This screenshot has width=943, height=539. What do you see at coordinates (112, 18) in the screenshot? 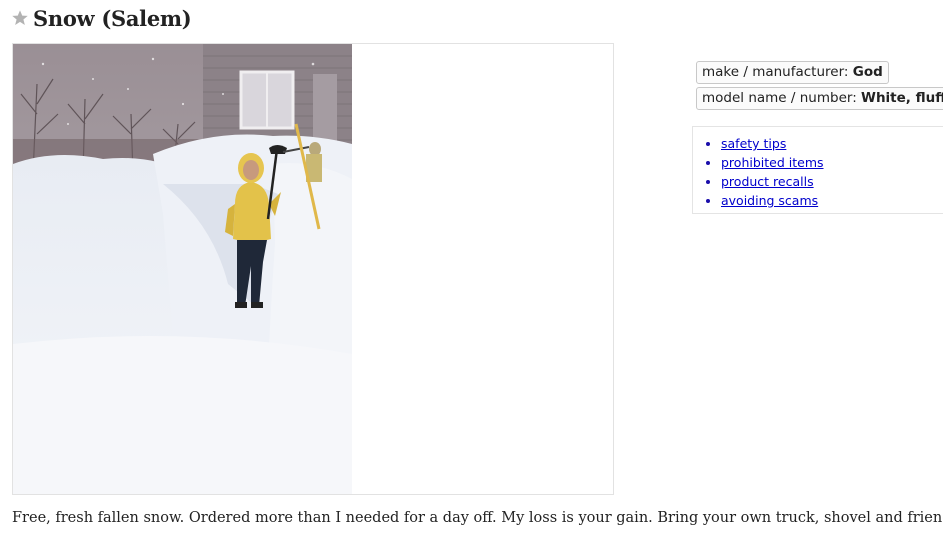
I see `posting-title: Snow (Salem)` at bounding box center [112, 18].